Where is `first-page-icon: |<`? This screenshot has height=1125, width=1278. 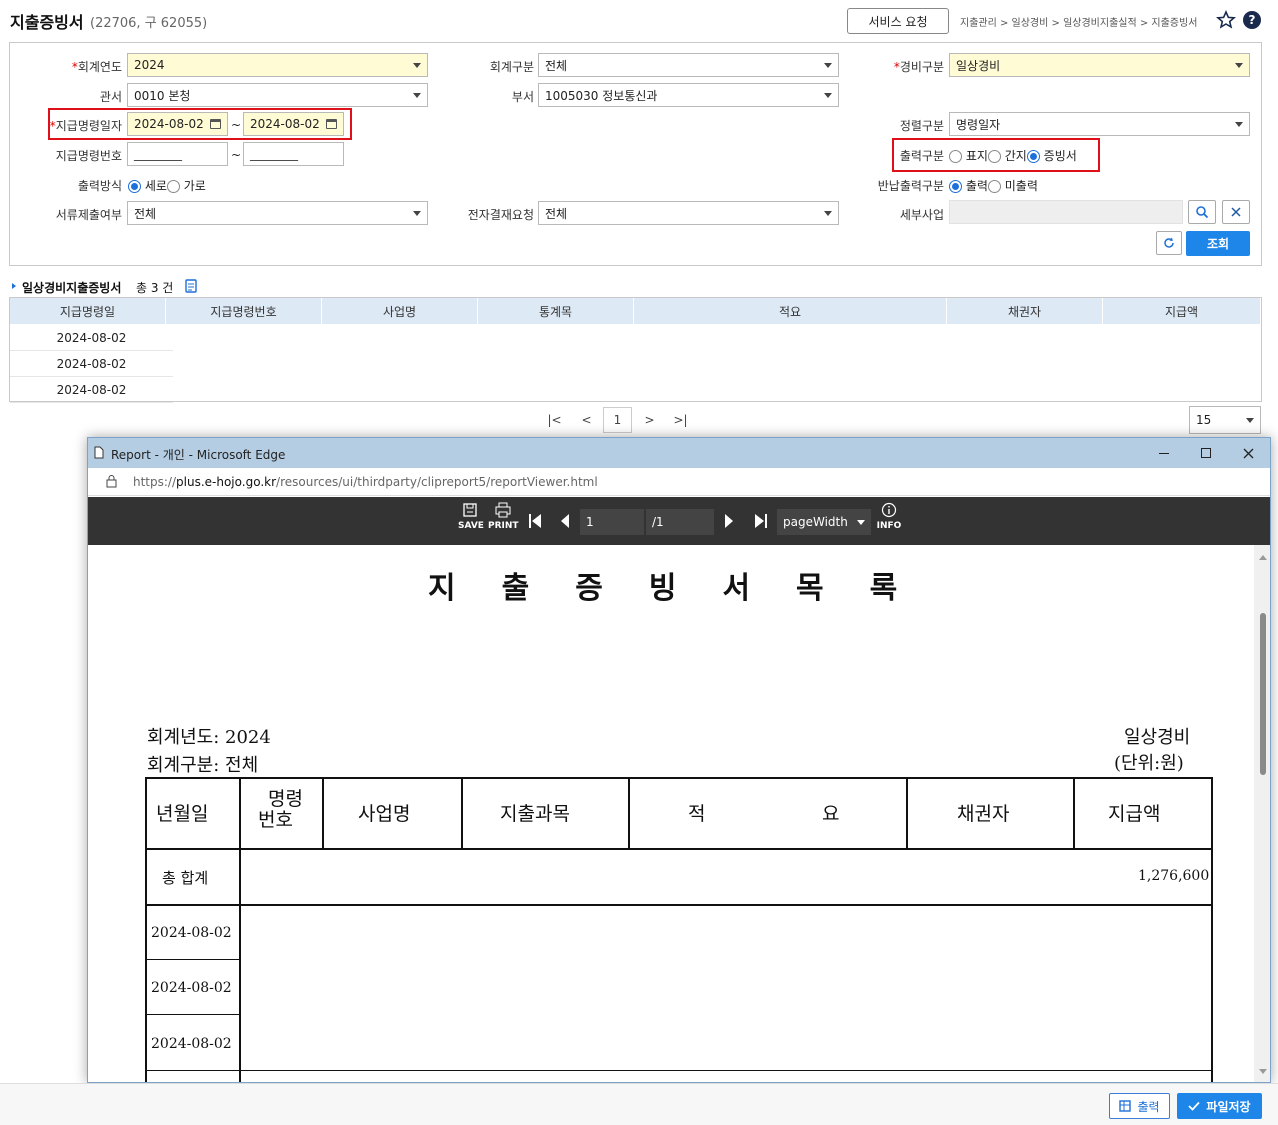 first-page-icon: |< is located at coordinates (554, 420).